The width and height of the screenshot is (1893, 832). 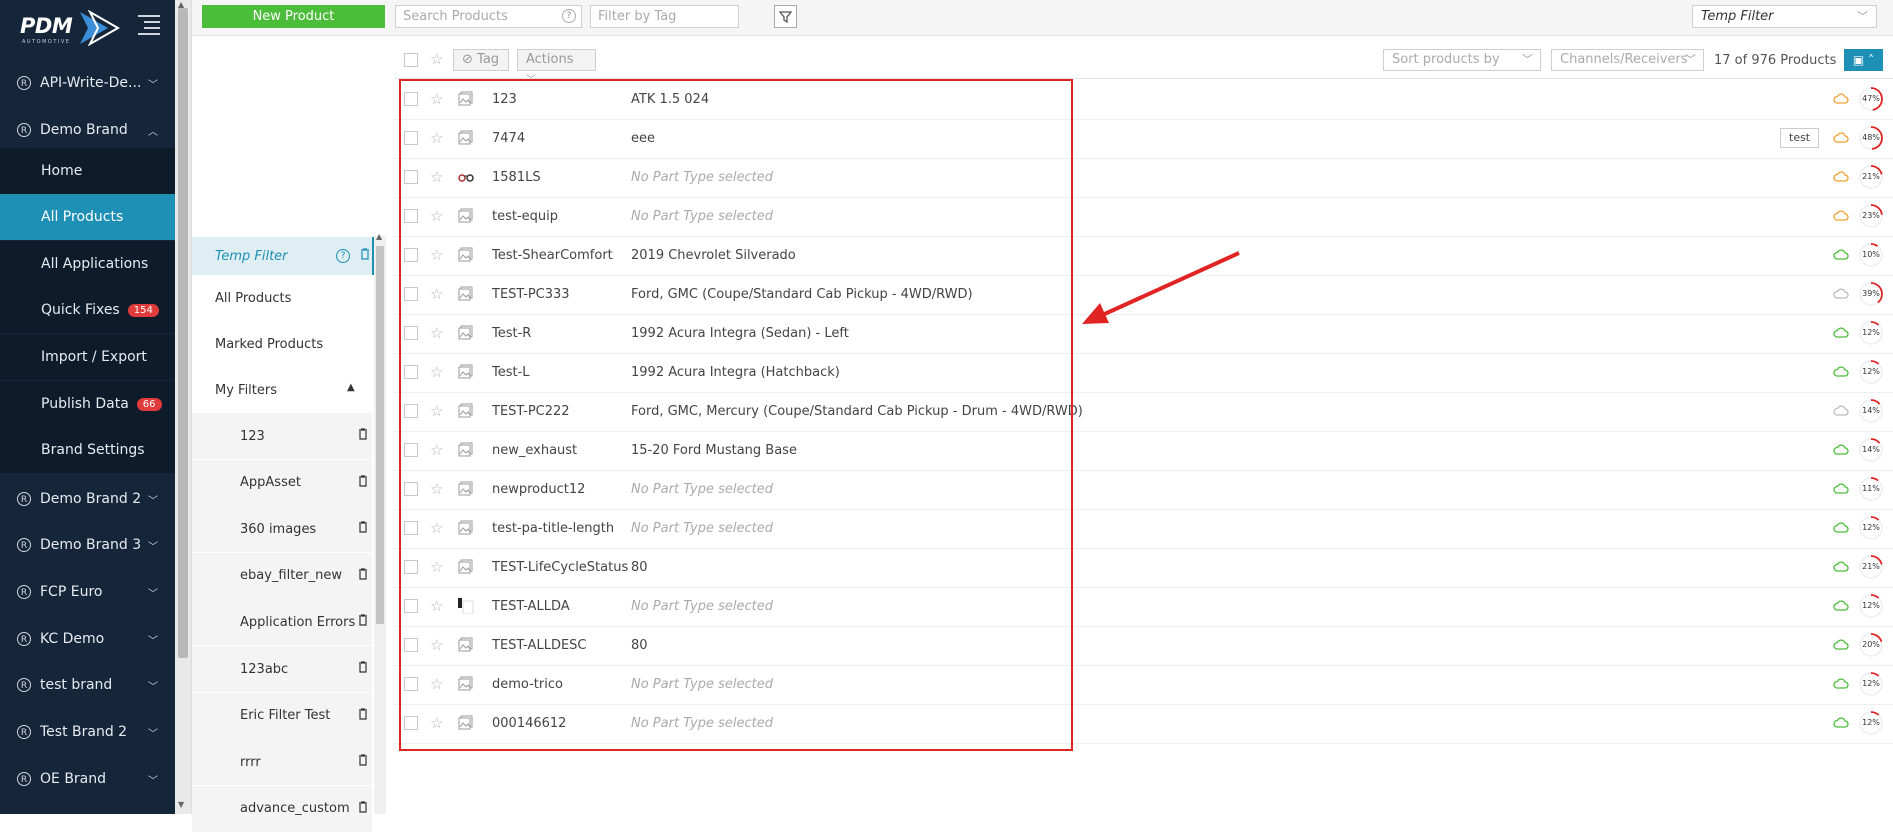 I want to click on scroll-down-icon: ▼, so click(x=181, y=804).